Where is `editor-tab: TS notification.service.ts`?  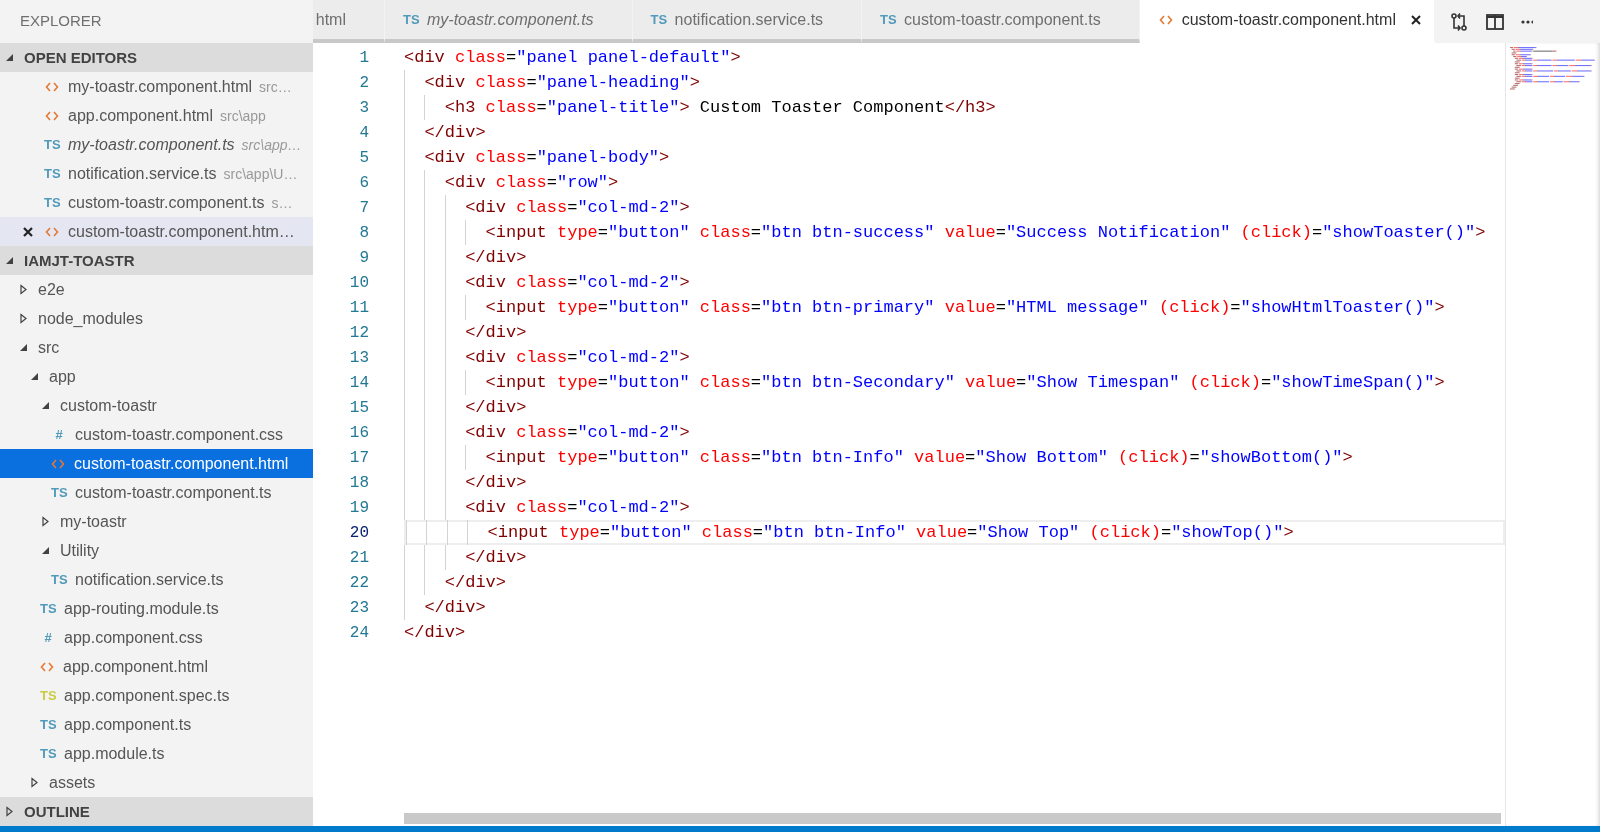
editor-tab: TS notification.service.ts is located at coordinates (747, 21).